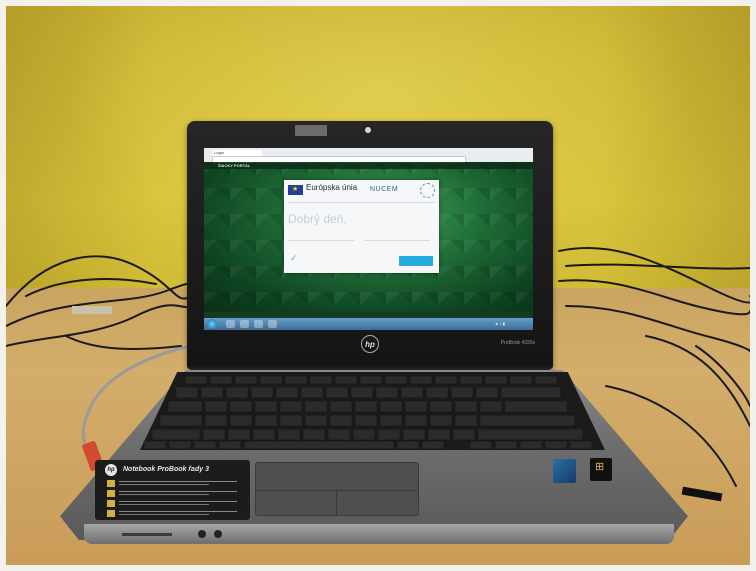 The image size is (756, 571). What do you see at coordinates (427, 190) in the screenshot?
I see `seal-icon` at bounding box center [427, 190].